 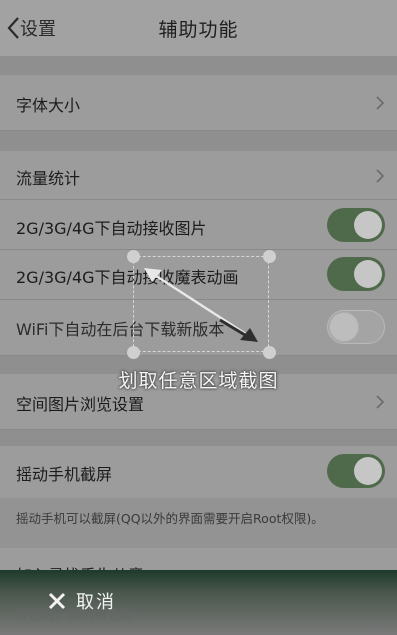 I want to click on cancel-button: 取消, so click(x=82, y=601).